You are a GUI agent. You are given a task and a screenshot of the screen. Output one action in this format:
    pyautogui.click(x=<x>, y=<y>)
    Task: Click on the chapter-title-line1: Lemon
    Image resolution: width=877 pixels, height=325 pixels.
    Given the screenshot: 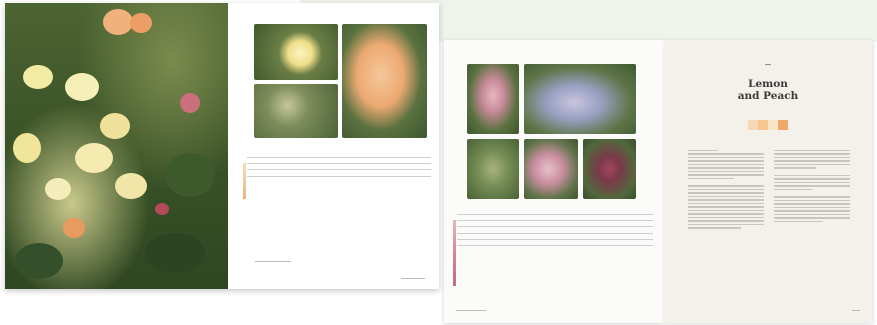 What is the action you would take?
    pyautogui.click(x=768, y=84)
    